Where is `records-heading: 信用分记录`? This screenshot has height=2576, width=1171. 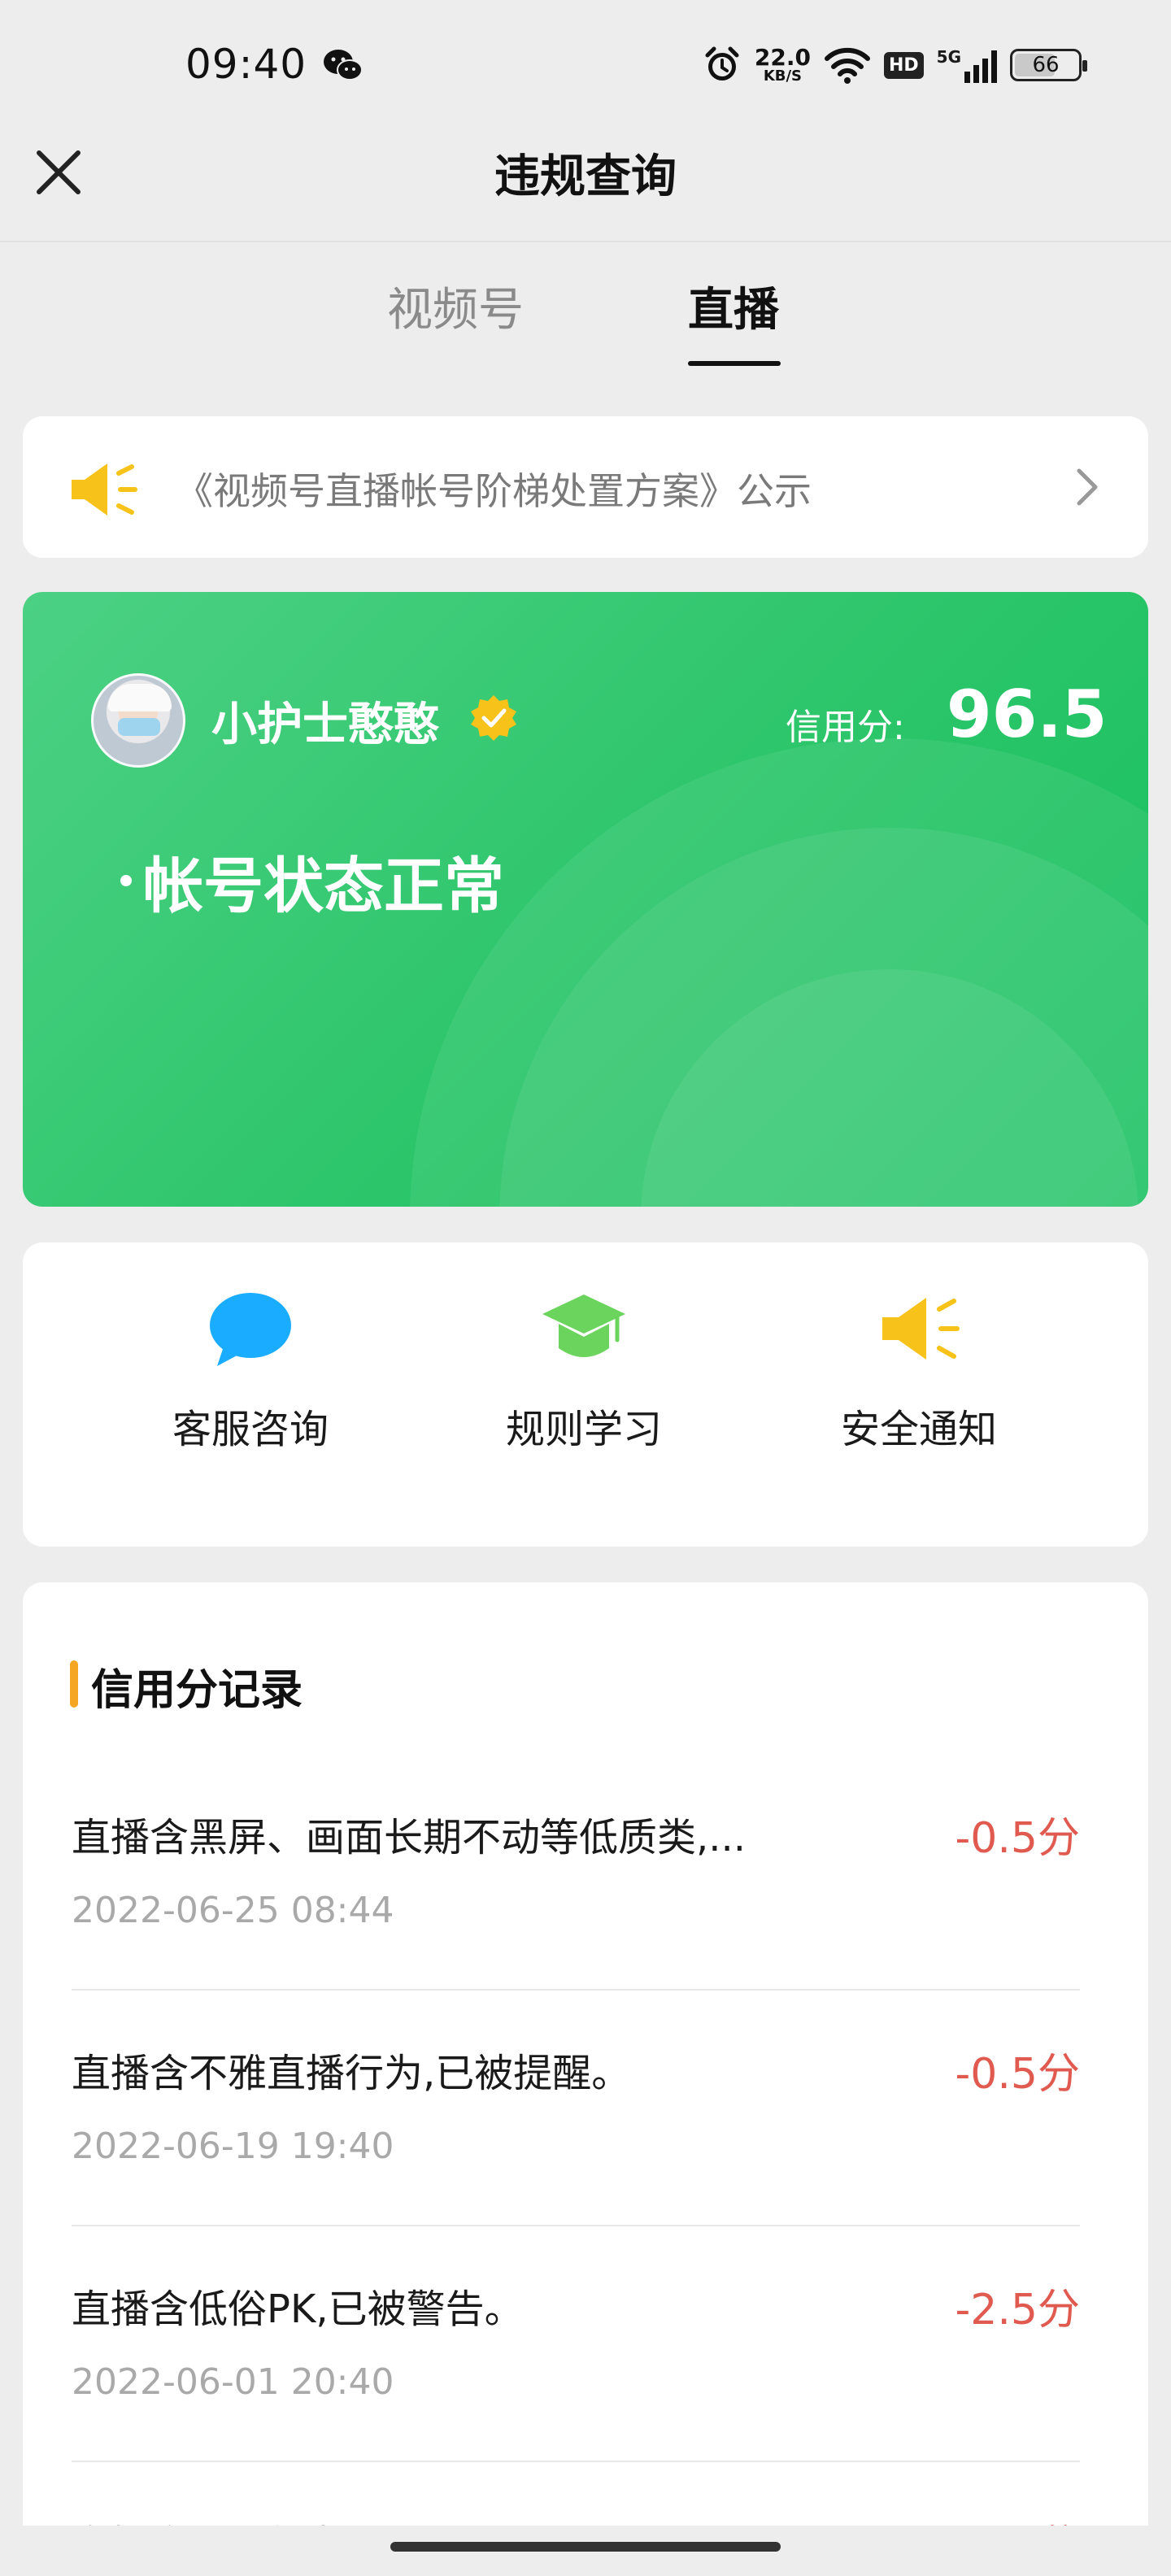 records-heading: 信用分记录 is located at coordinates (197, 1690).